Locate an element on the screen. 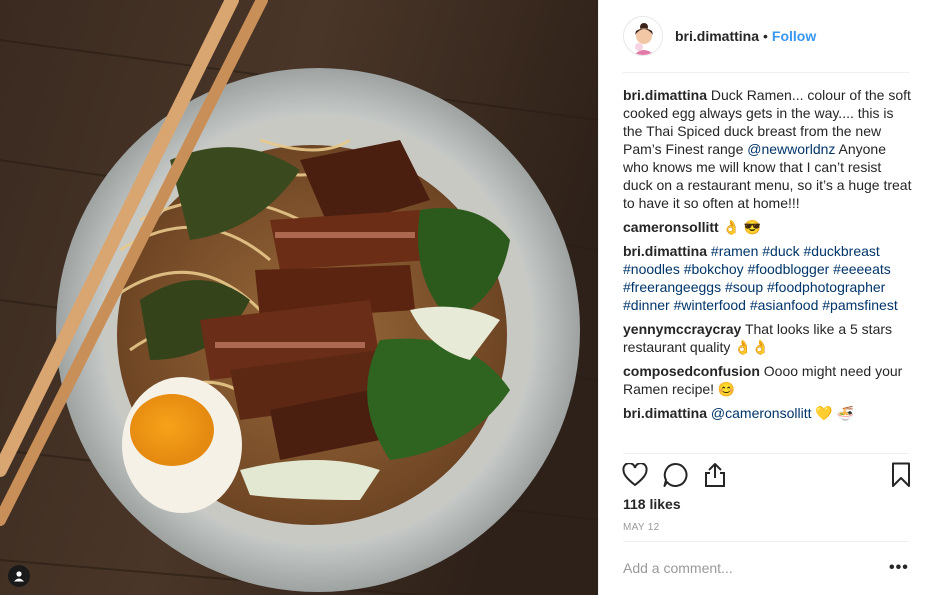  mention-link: @newworldnz is located at coordinates (791, 149).